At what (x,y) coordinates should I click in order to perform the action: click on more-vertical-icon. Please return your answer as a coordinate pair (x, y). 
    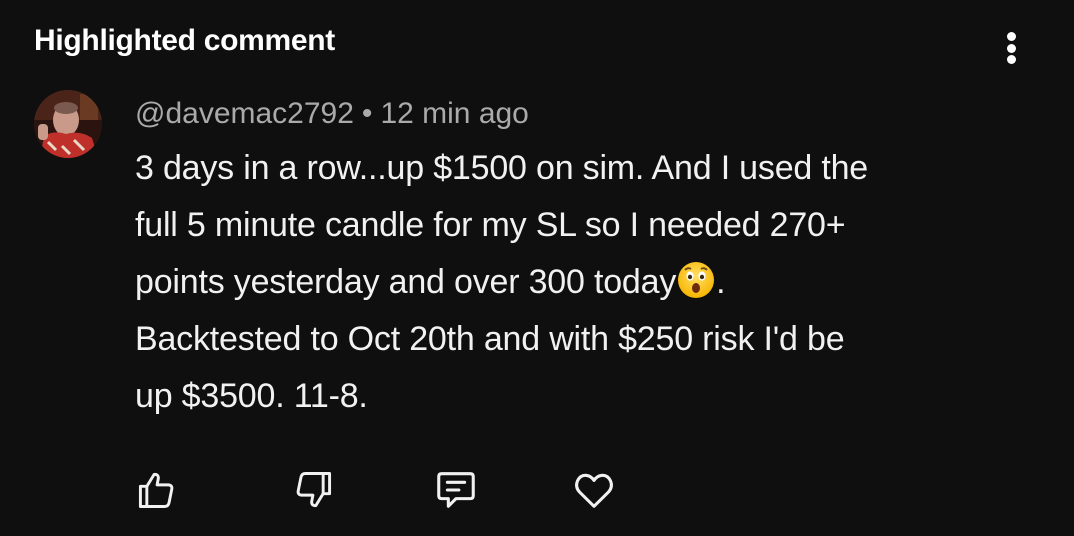
    Looking at the image, I should click on (1011, 36).